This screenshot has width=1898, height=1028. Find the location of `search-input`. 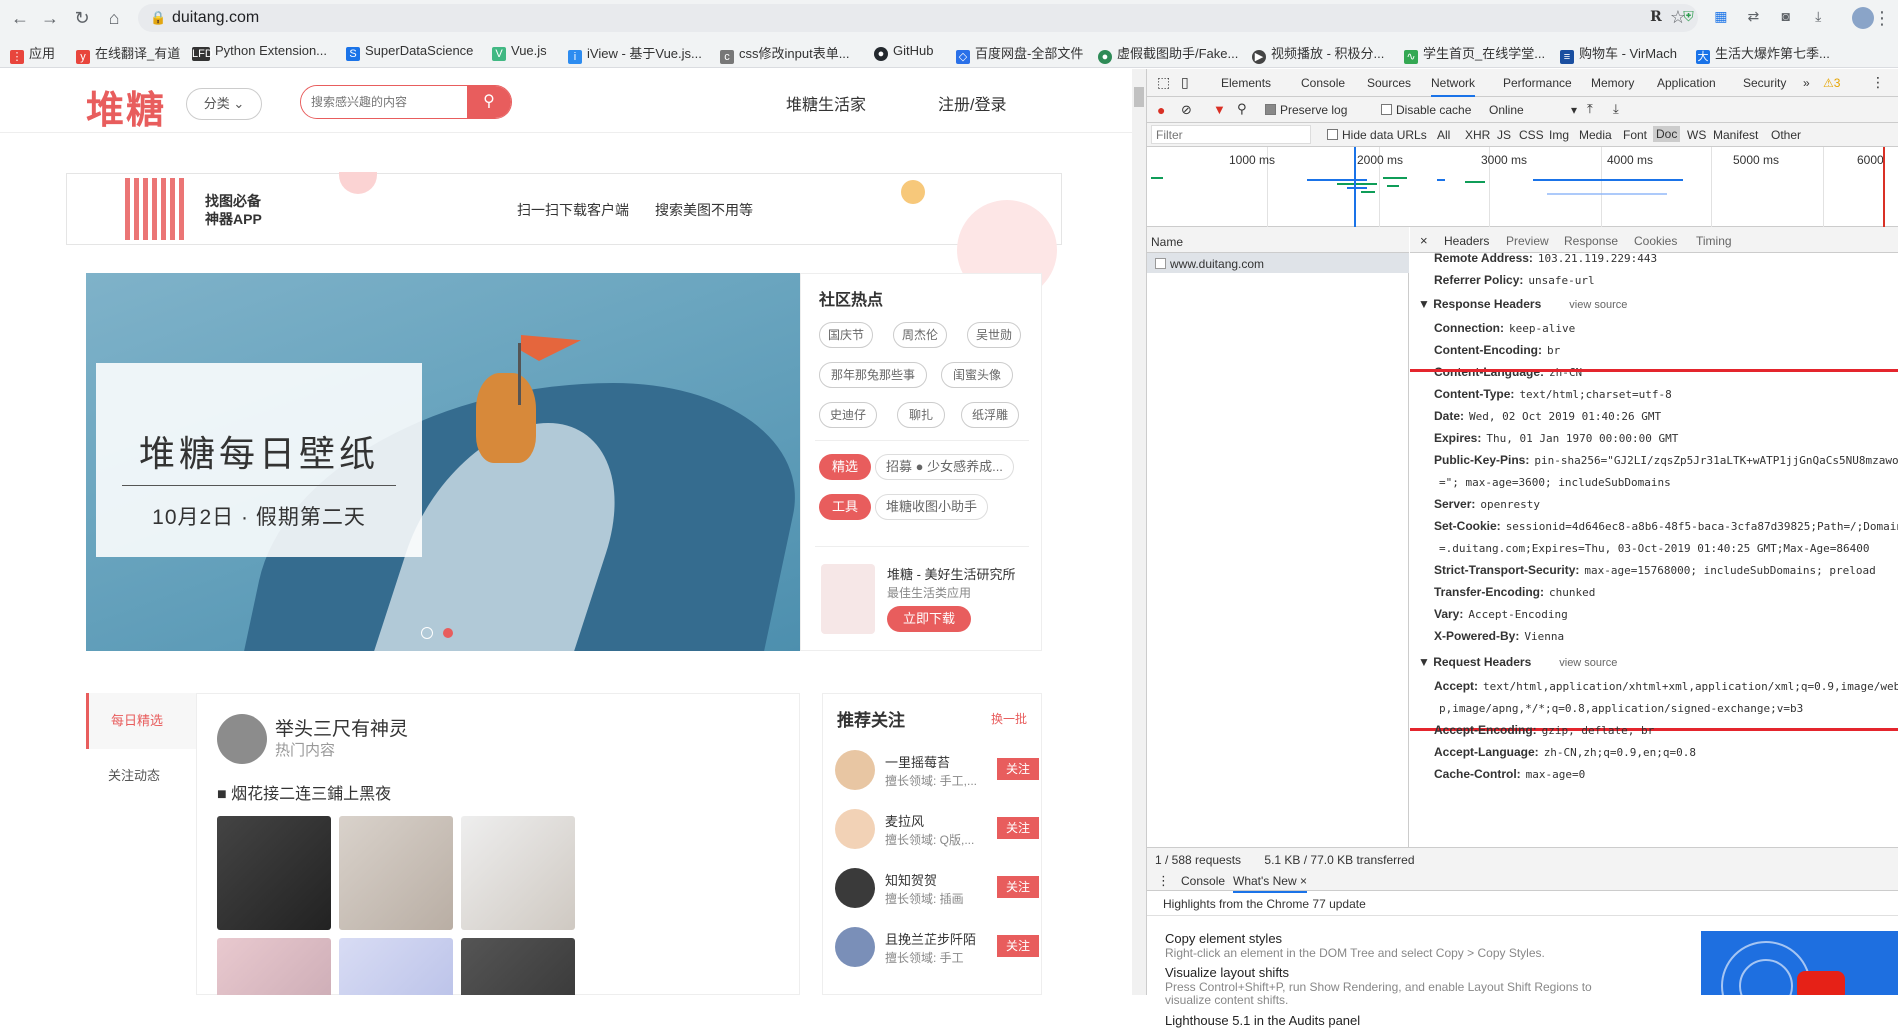

search-input is located at coordinates (385, 102).